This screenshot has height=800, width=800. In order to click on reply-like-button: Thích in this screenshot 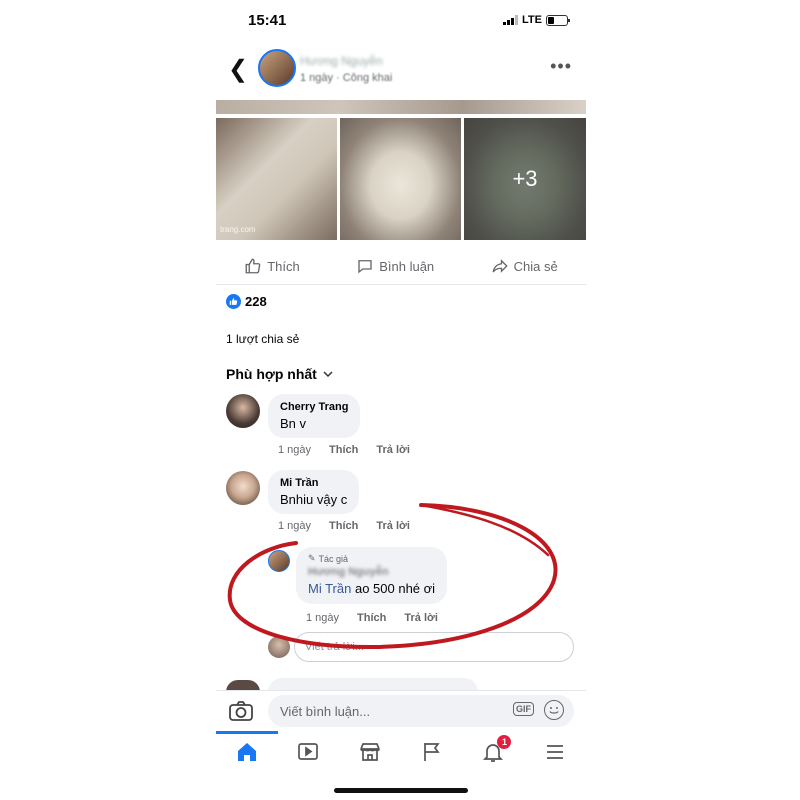, I will do `click(371, 618)`.